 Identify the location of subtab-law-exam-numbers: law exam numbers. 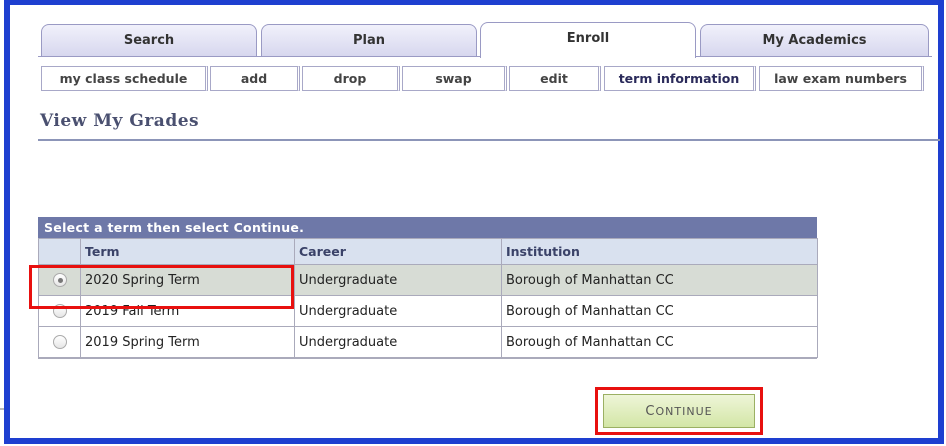
(841, 78).